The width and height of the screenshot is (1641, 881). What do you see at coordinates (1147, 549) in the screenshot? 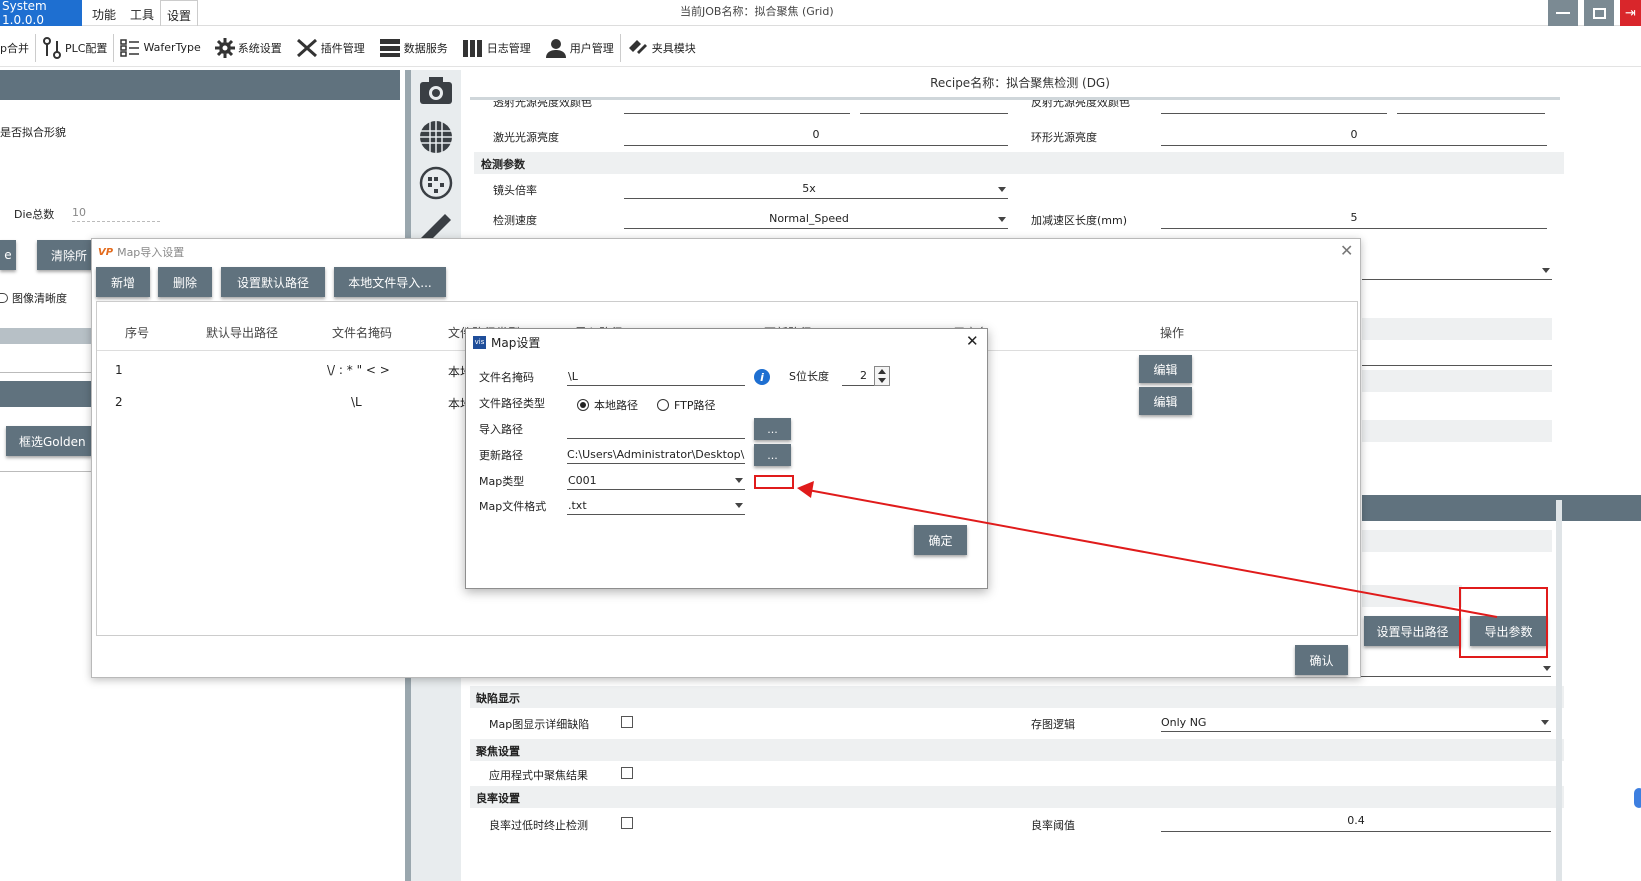
I see `annotation-arrow` at bounding box center [1147, 549].